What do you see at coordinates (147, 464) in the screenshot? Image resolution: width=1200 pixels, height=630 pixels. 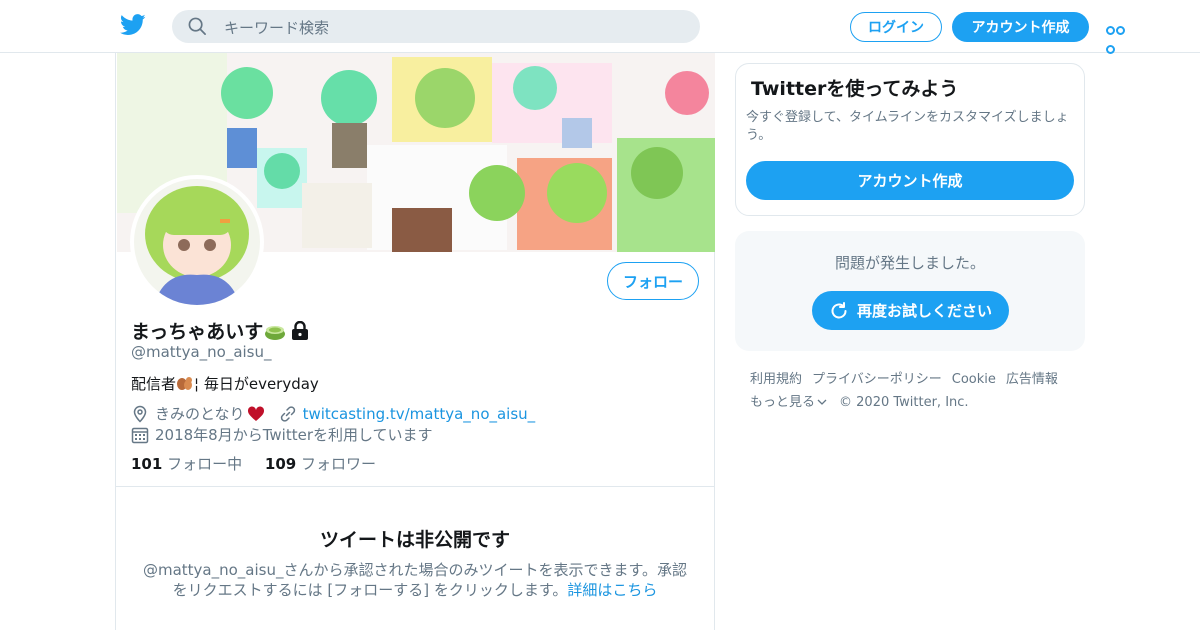 I see `following-count: 101` at bounding box center [147, 464].